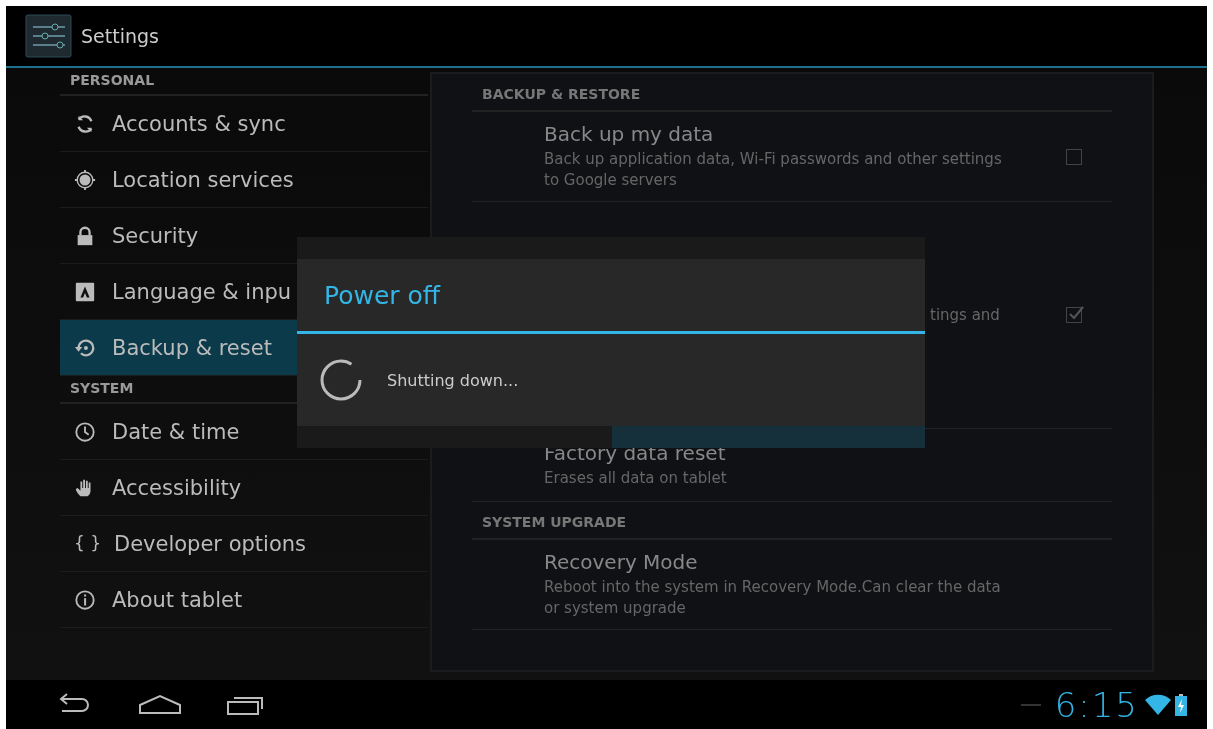 This screenshot has width=1213, height=729. Describe the element at coordinates (773, 598) in the screenshot. I see `setting-summary: Reboot into the system in Recovery Mode.Can clear the data or system upgrade` at that location.